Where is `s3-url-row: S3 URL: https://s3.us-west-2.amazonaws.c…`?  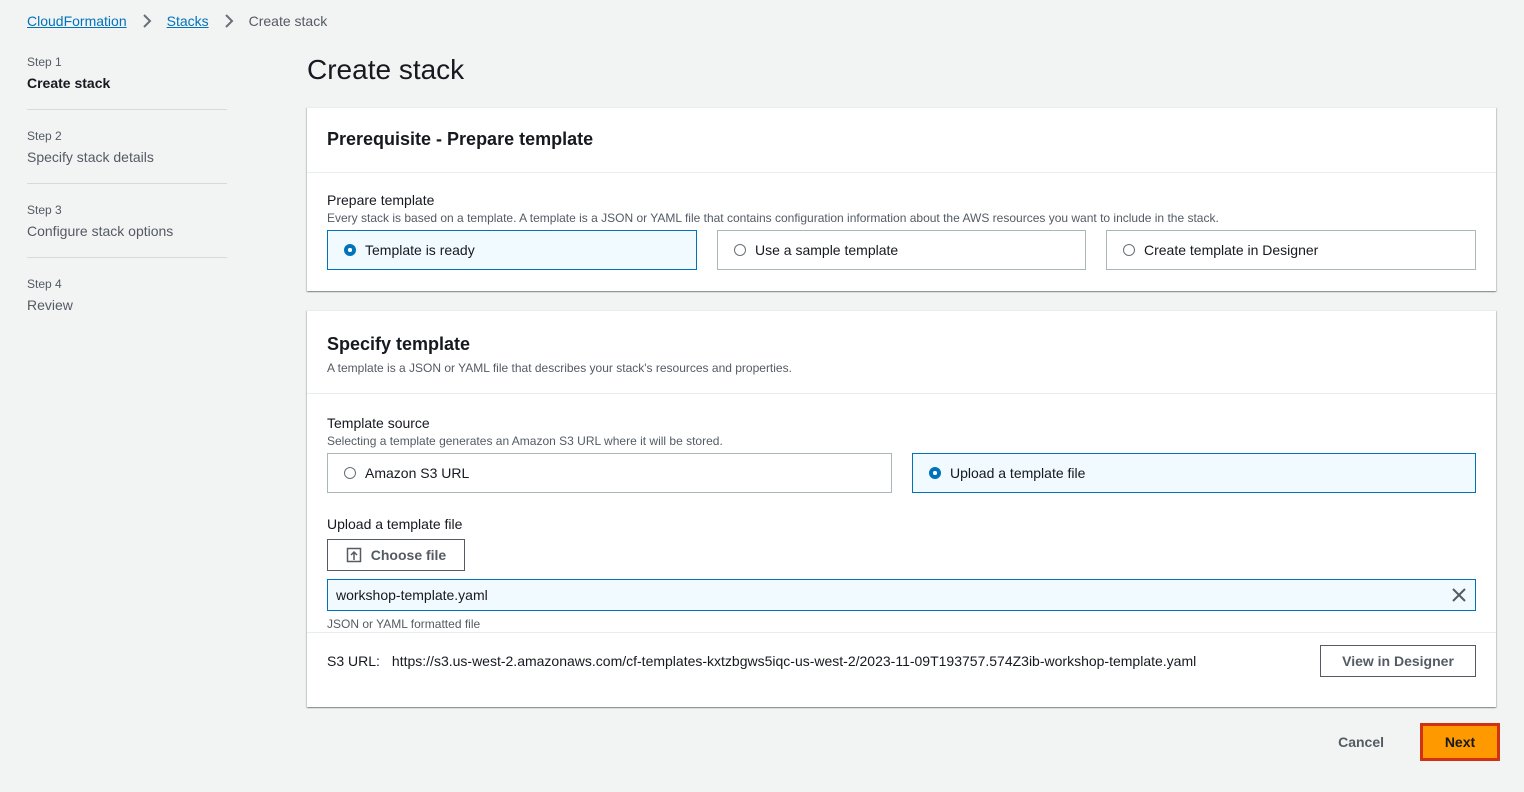 s3-url-row: S3 URL: https://s3.us-west-2.amazonaws.c… is located at coordinates (901, 660).